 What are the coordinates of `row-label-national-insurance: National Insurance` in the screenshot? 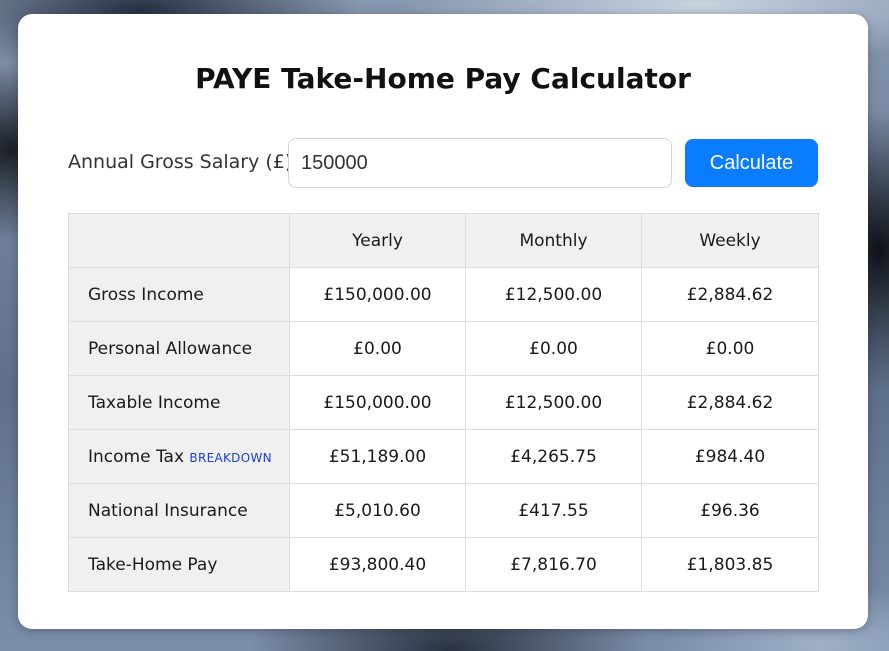 It's located at (179, 510).